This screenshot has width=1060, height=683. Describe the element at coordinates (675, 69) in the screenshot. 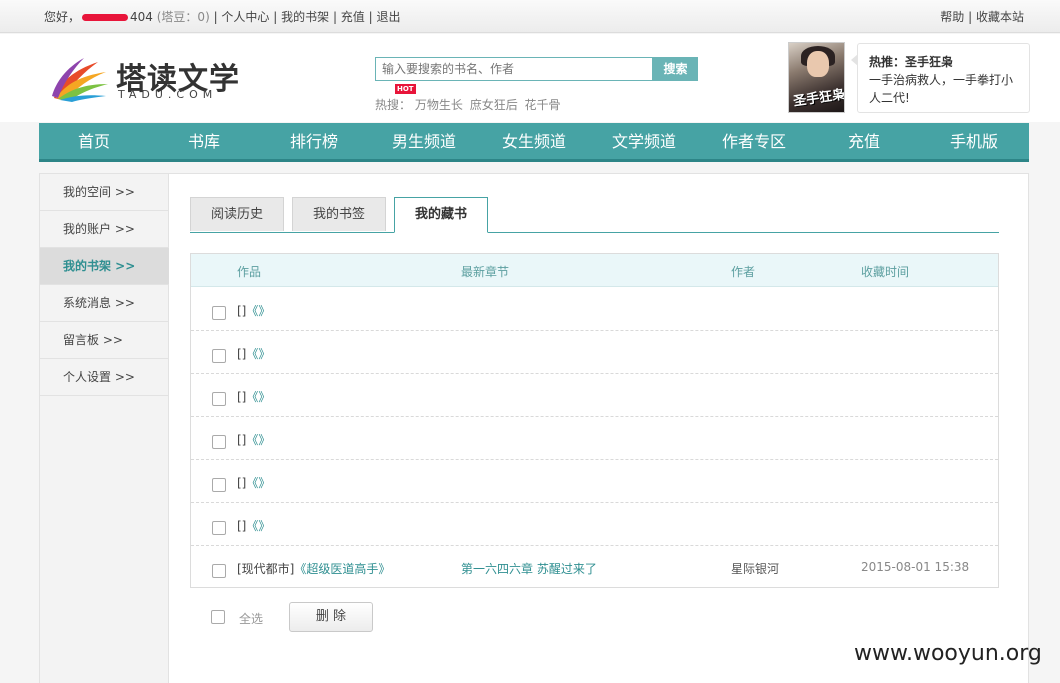

I see `search-button: 搜索` at that location.